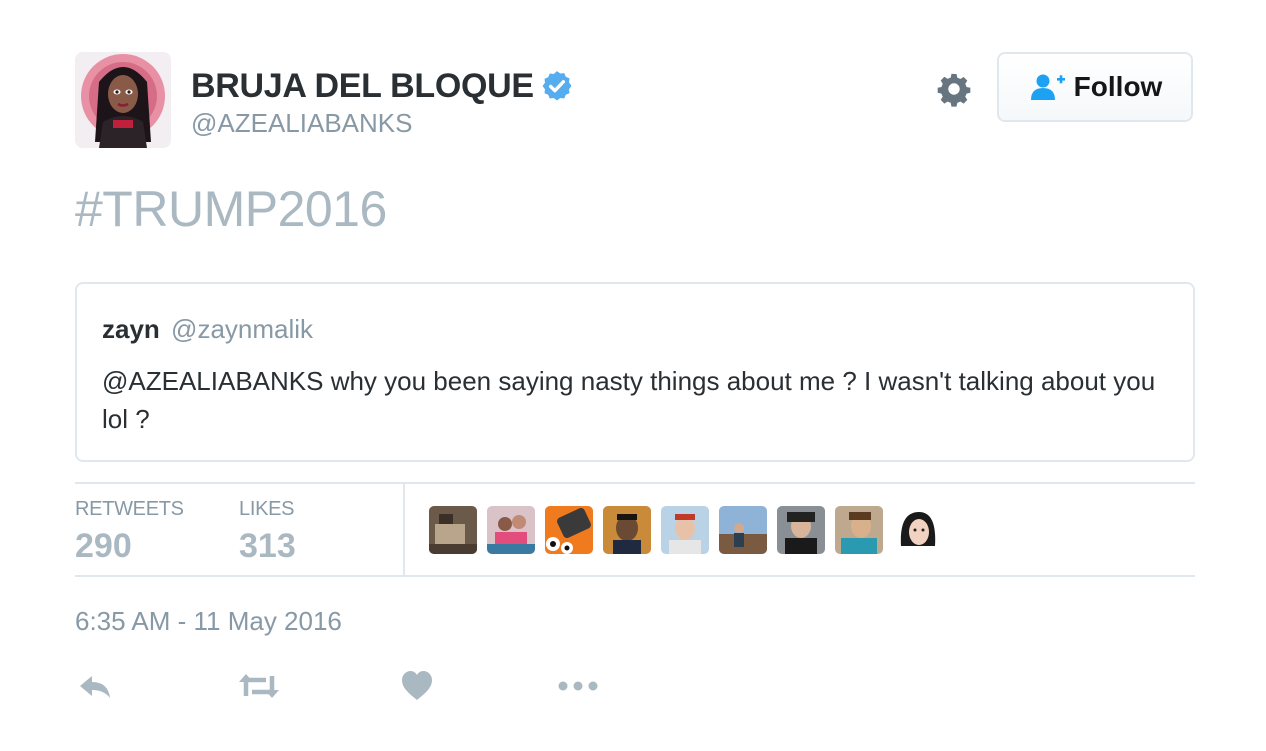 The image size is (1266, 751). I want to click on quoted-tweet-header: zayn @zaynmalik, so click(207, 329).